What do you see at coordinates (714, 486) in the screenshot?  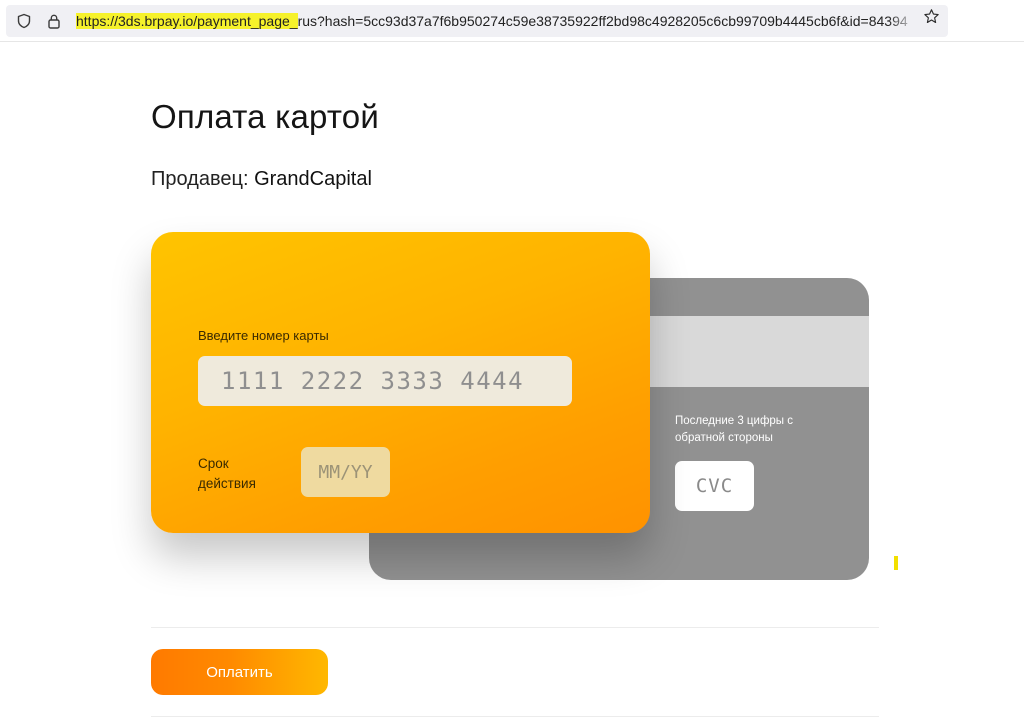 I see `cvc-input` at bounding box center [714, 486].